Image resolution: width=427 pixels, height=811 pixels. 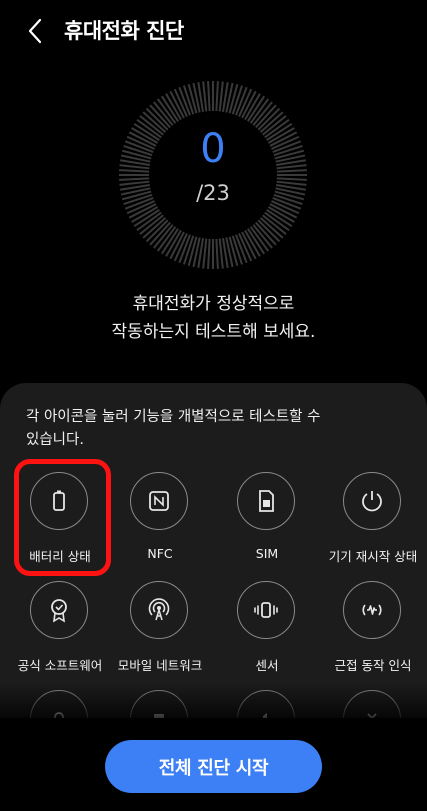 I want to click on nfc-icon, so click(x=159, y=501).